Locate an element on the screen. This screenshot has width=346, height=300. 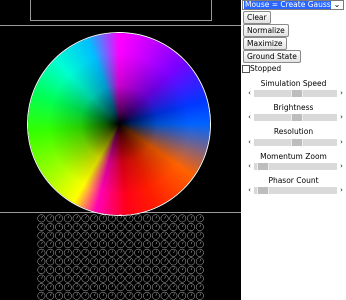
resolution-slider: ‹ › is located at coordinates (295, 142).